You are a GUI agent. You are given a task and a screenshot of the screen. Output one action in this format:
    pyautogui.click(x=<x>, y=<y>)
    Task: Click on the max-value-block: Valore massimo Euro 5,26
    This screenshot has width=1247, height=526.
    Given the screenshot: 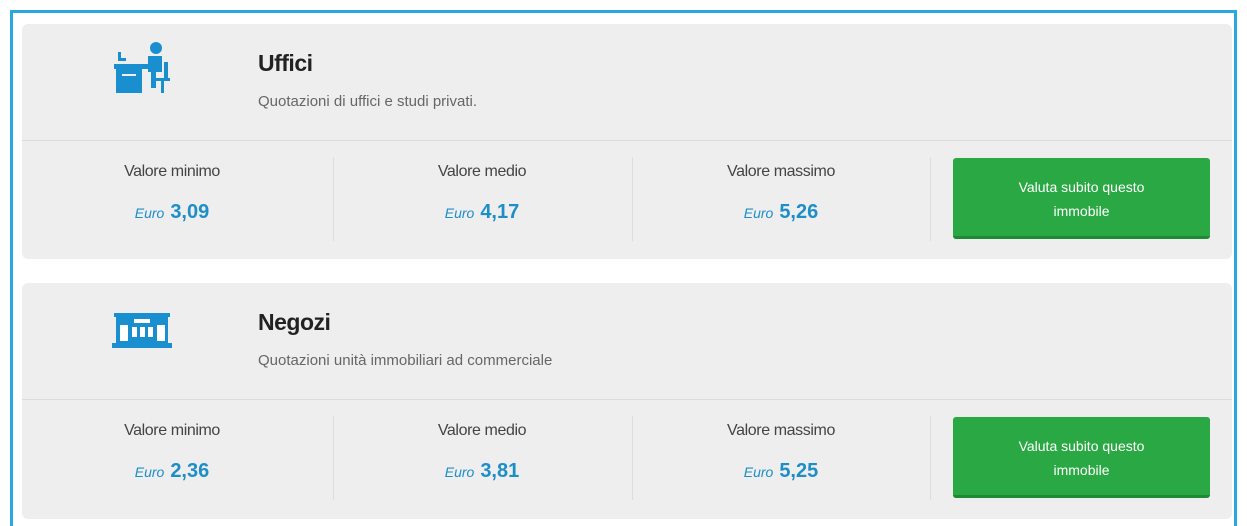 What is the action you would take?
    pyautogui.click(x=781, y=200)
    